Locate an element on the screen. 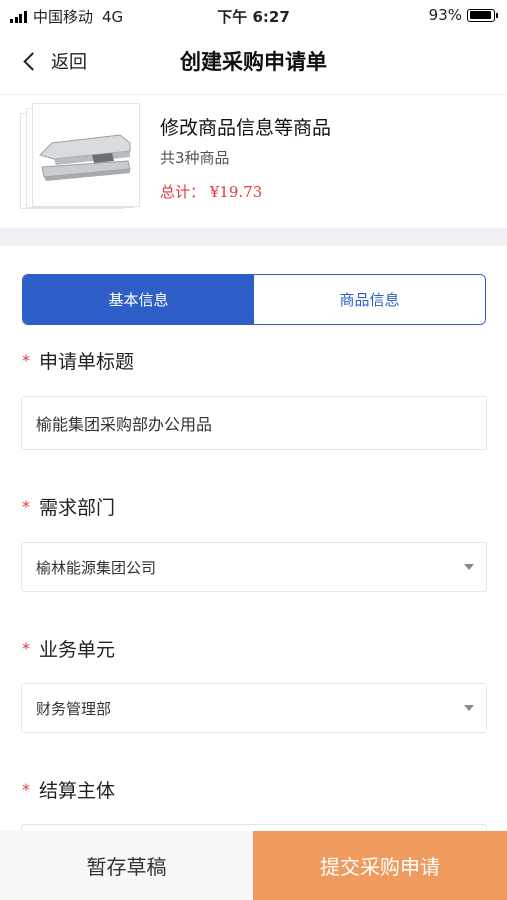 This screenshot has height=900, width=507. business-unit-value: 财务管理部 is located at coordinates (74, 708).